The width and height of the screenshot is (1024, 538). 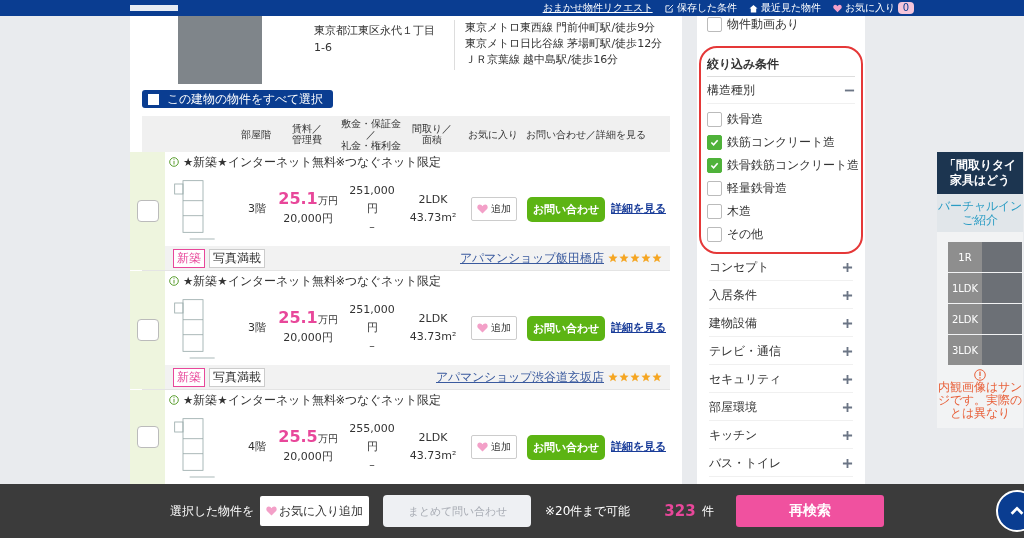 What do you see at coordinates (432, 139) in the screenshot?
I see `column-header: 面積` at bounding box center [432, 139].